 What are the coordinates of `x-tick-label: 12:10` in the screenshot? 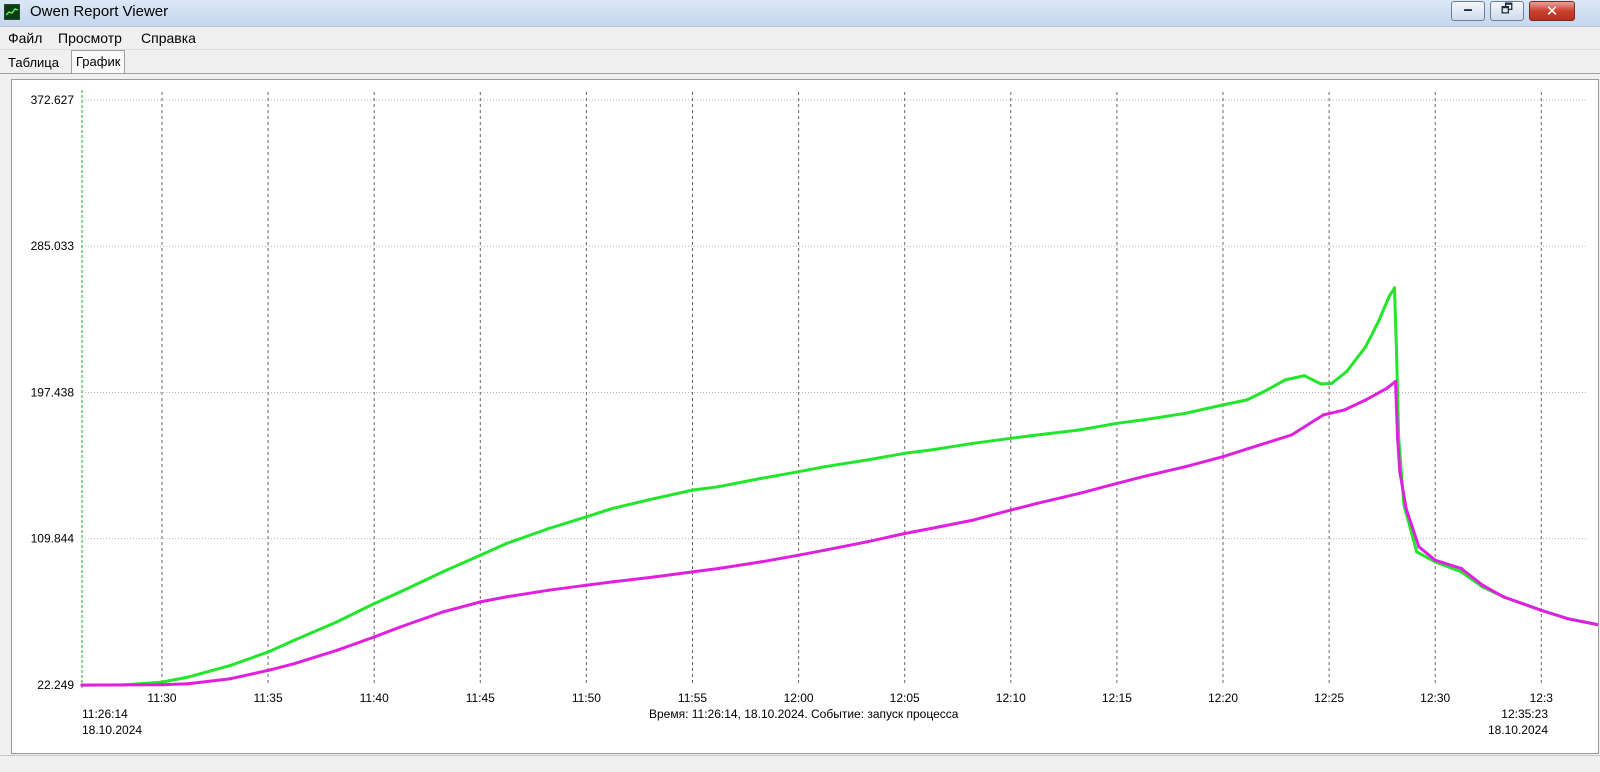 It's located at (1011, 698).